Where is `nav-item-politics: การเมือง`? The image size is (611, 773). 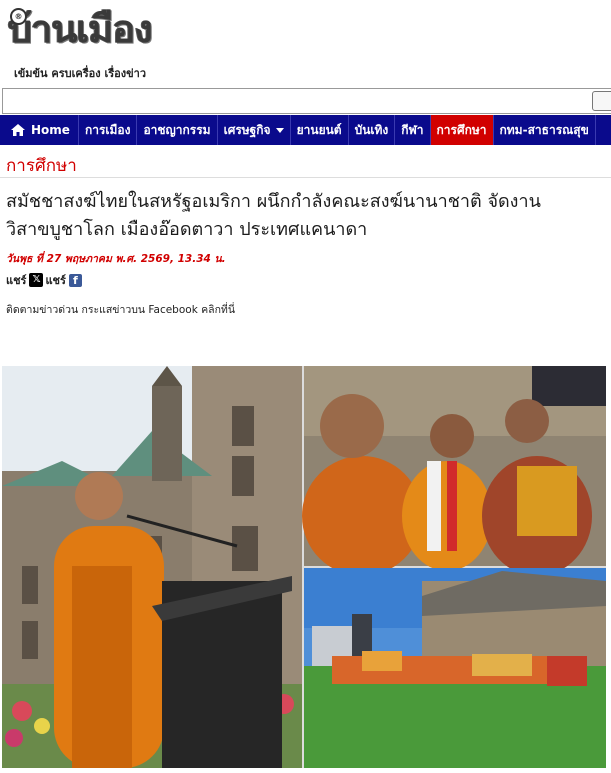 nav-item-politics: การเมือง is located at coordinates (108, 130).